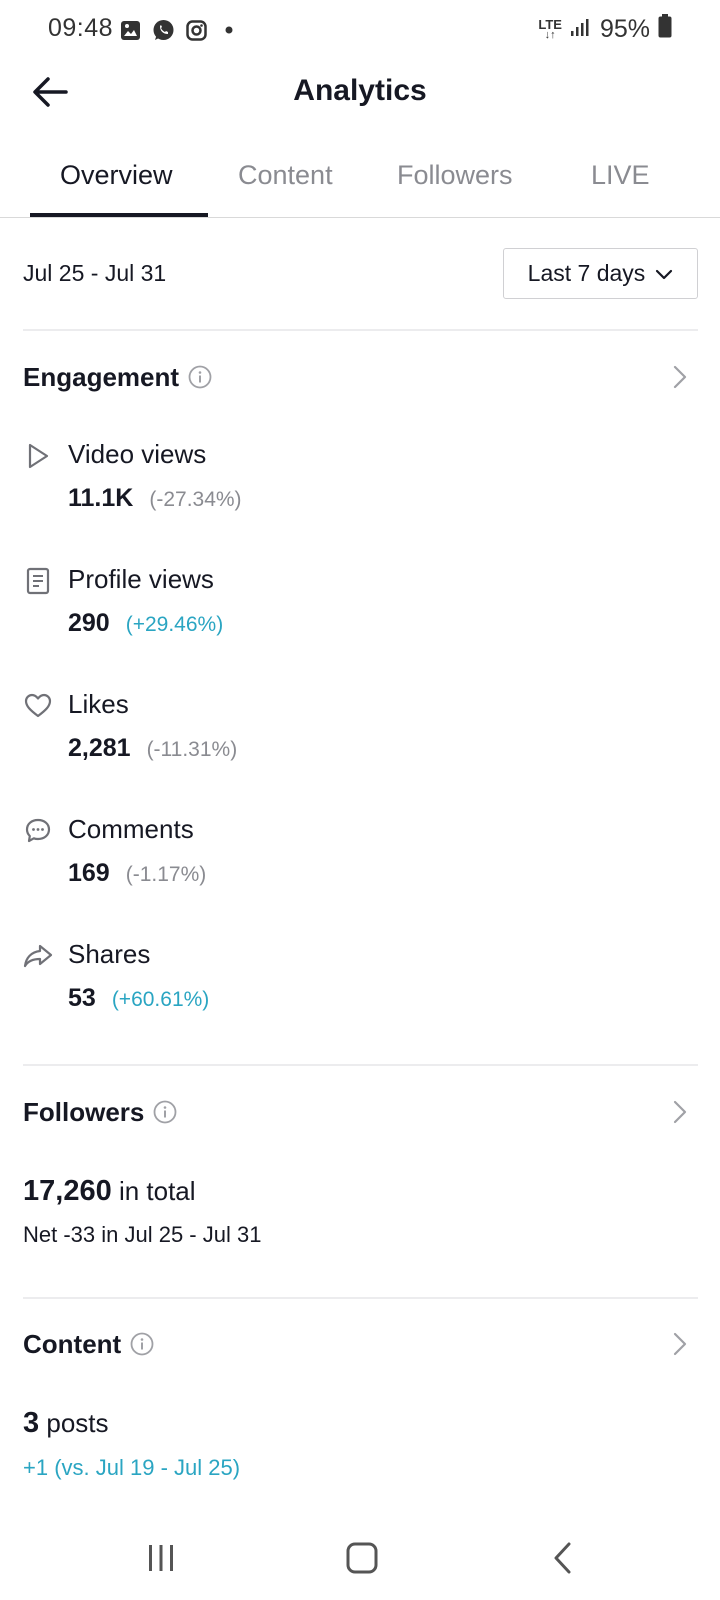 This screenshot has width=720, height=1600. What do you see at coordinates (67, 1191) in the screenshot?
I see `followers-count: 17,260` at bounding box center [67, 1191].